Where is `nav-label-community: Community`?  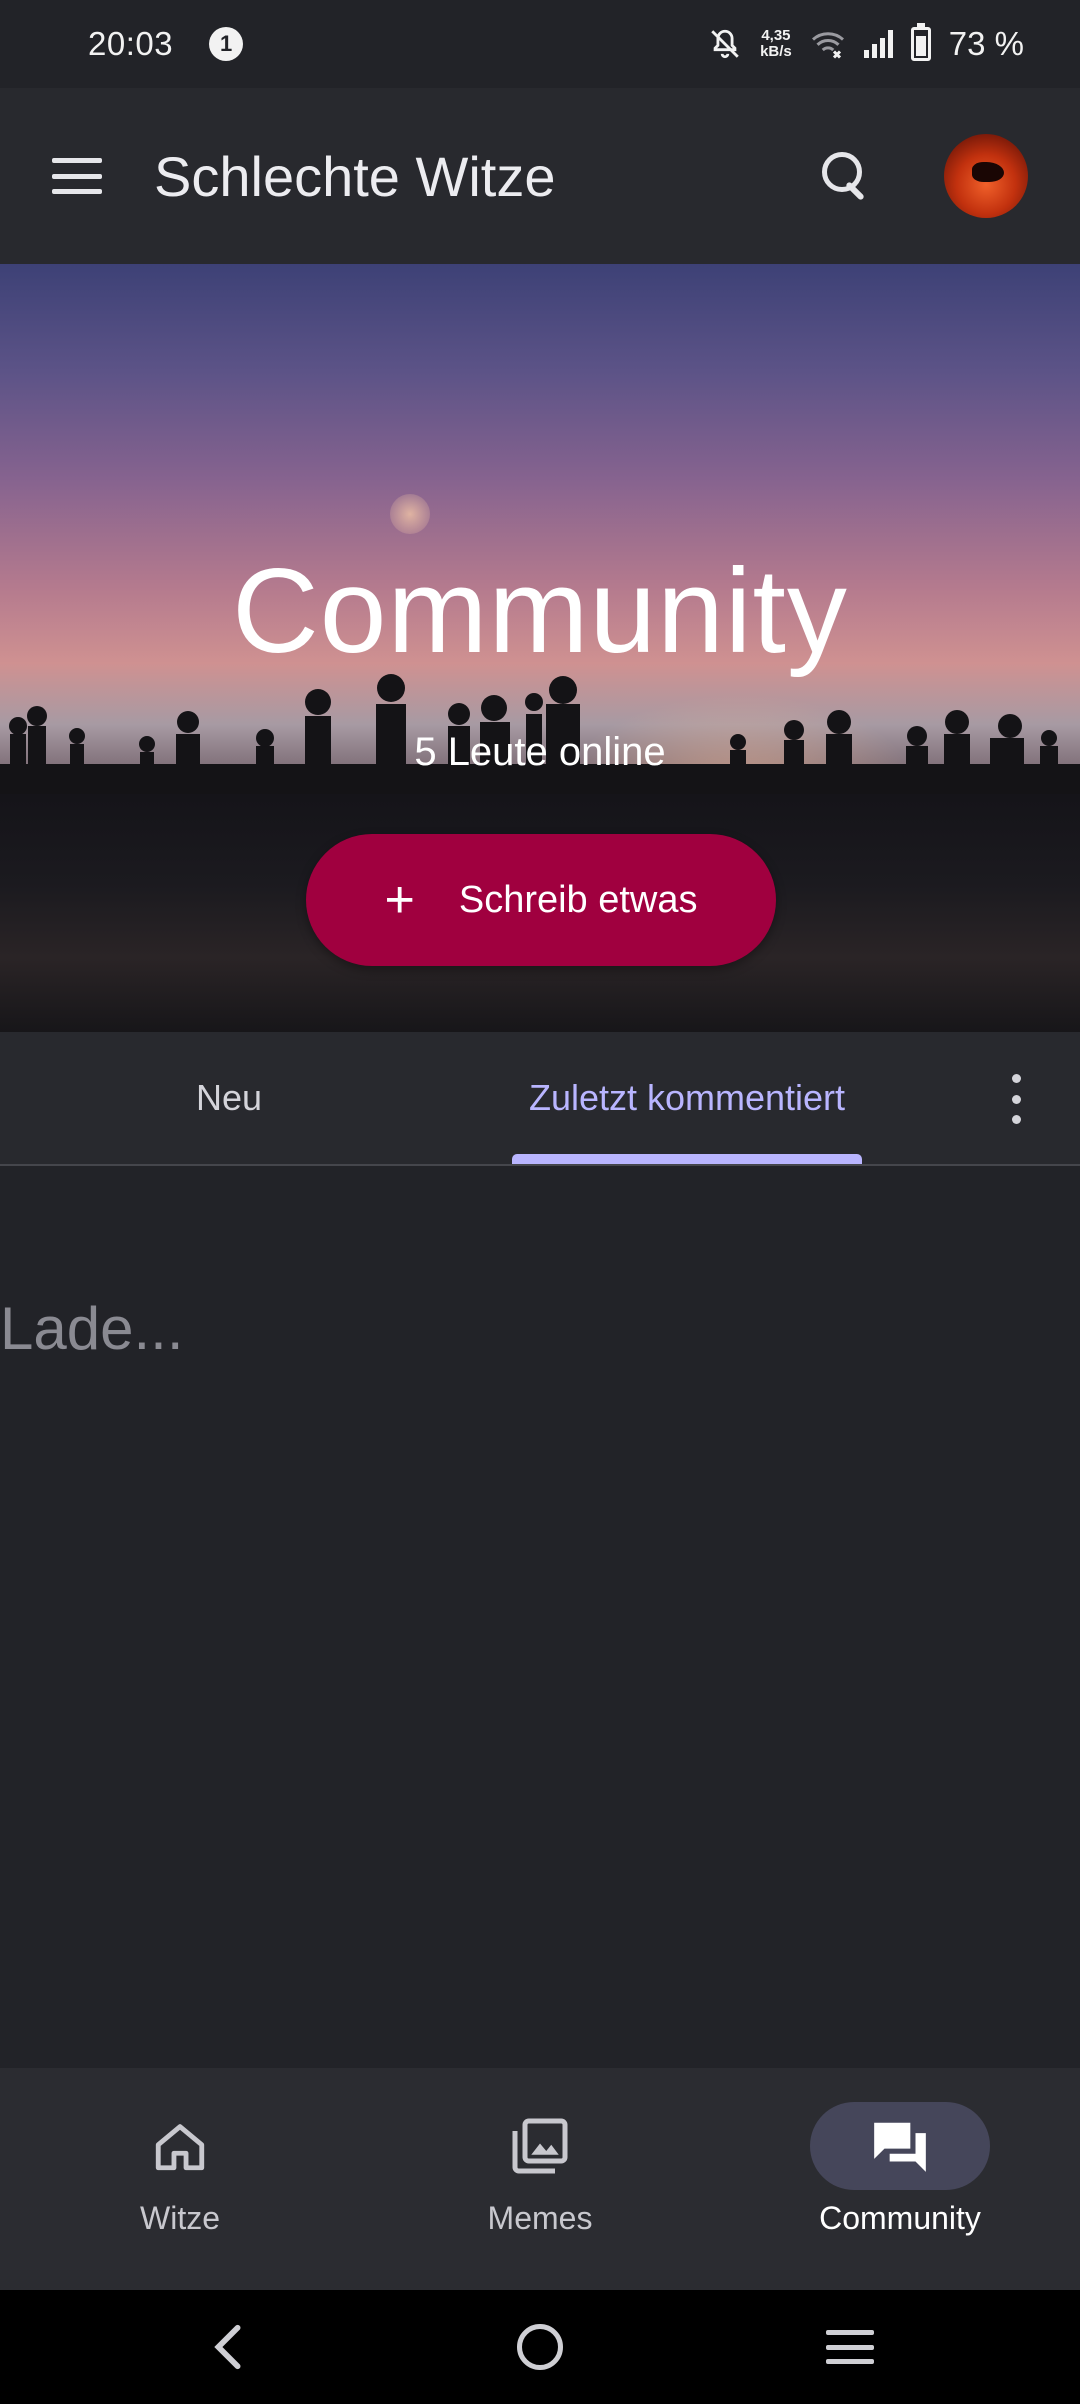
nav-label-community: Community is located at coordinates (900, 2218).